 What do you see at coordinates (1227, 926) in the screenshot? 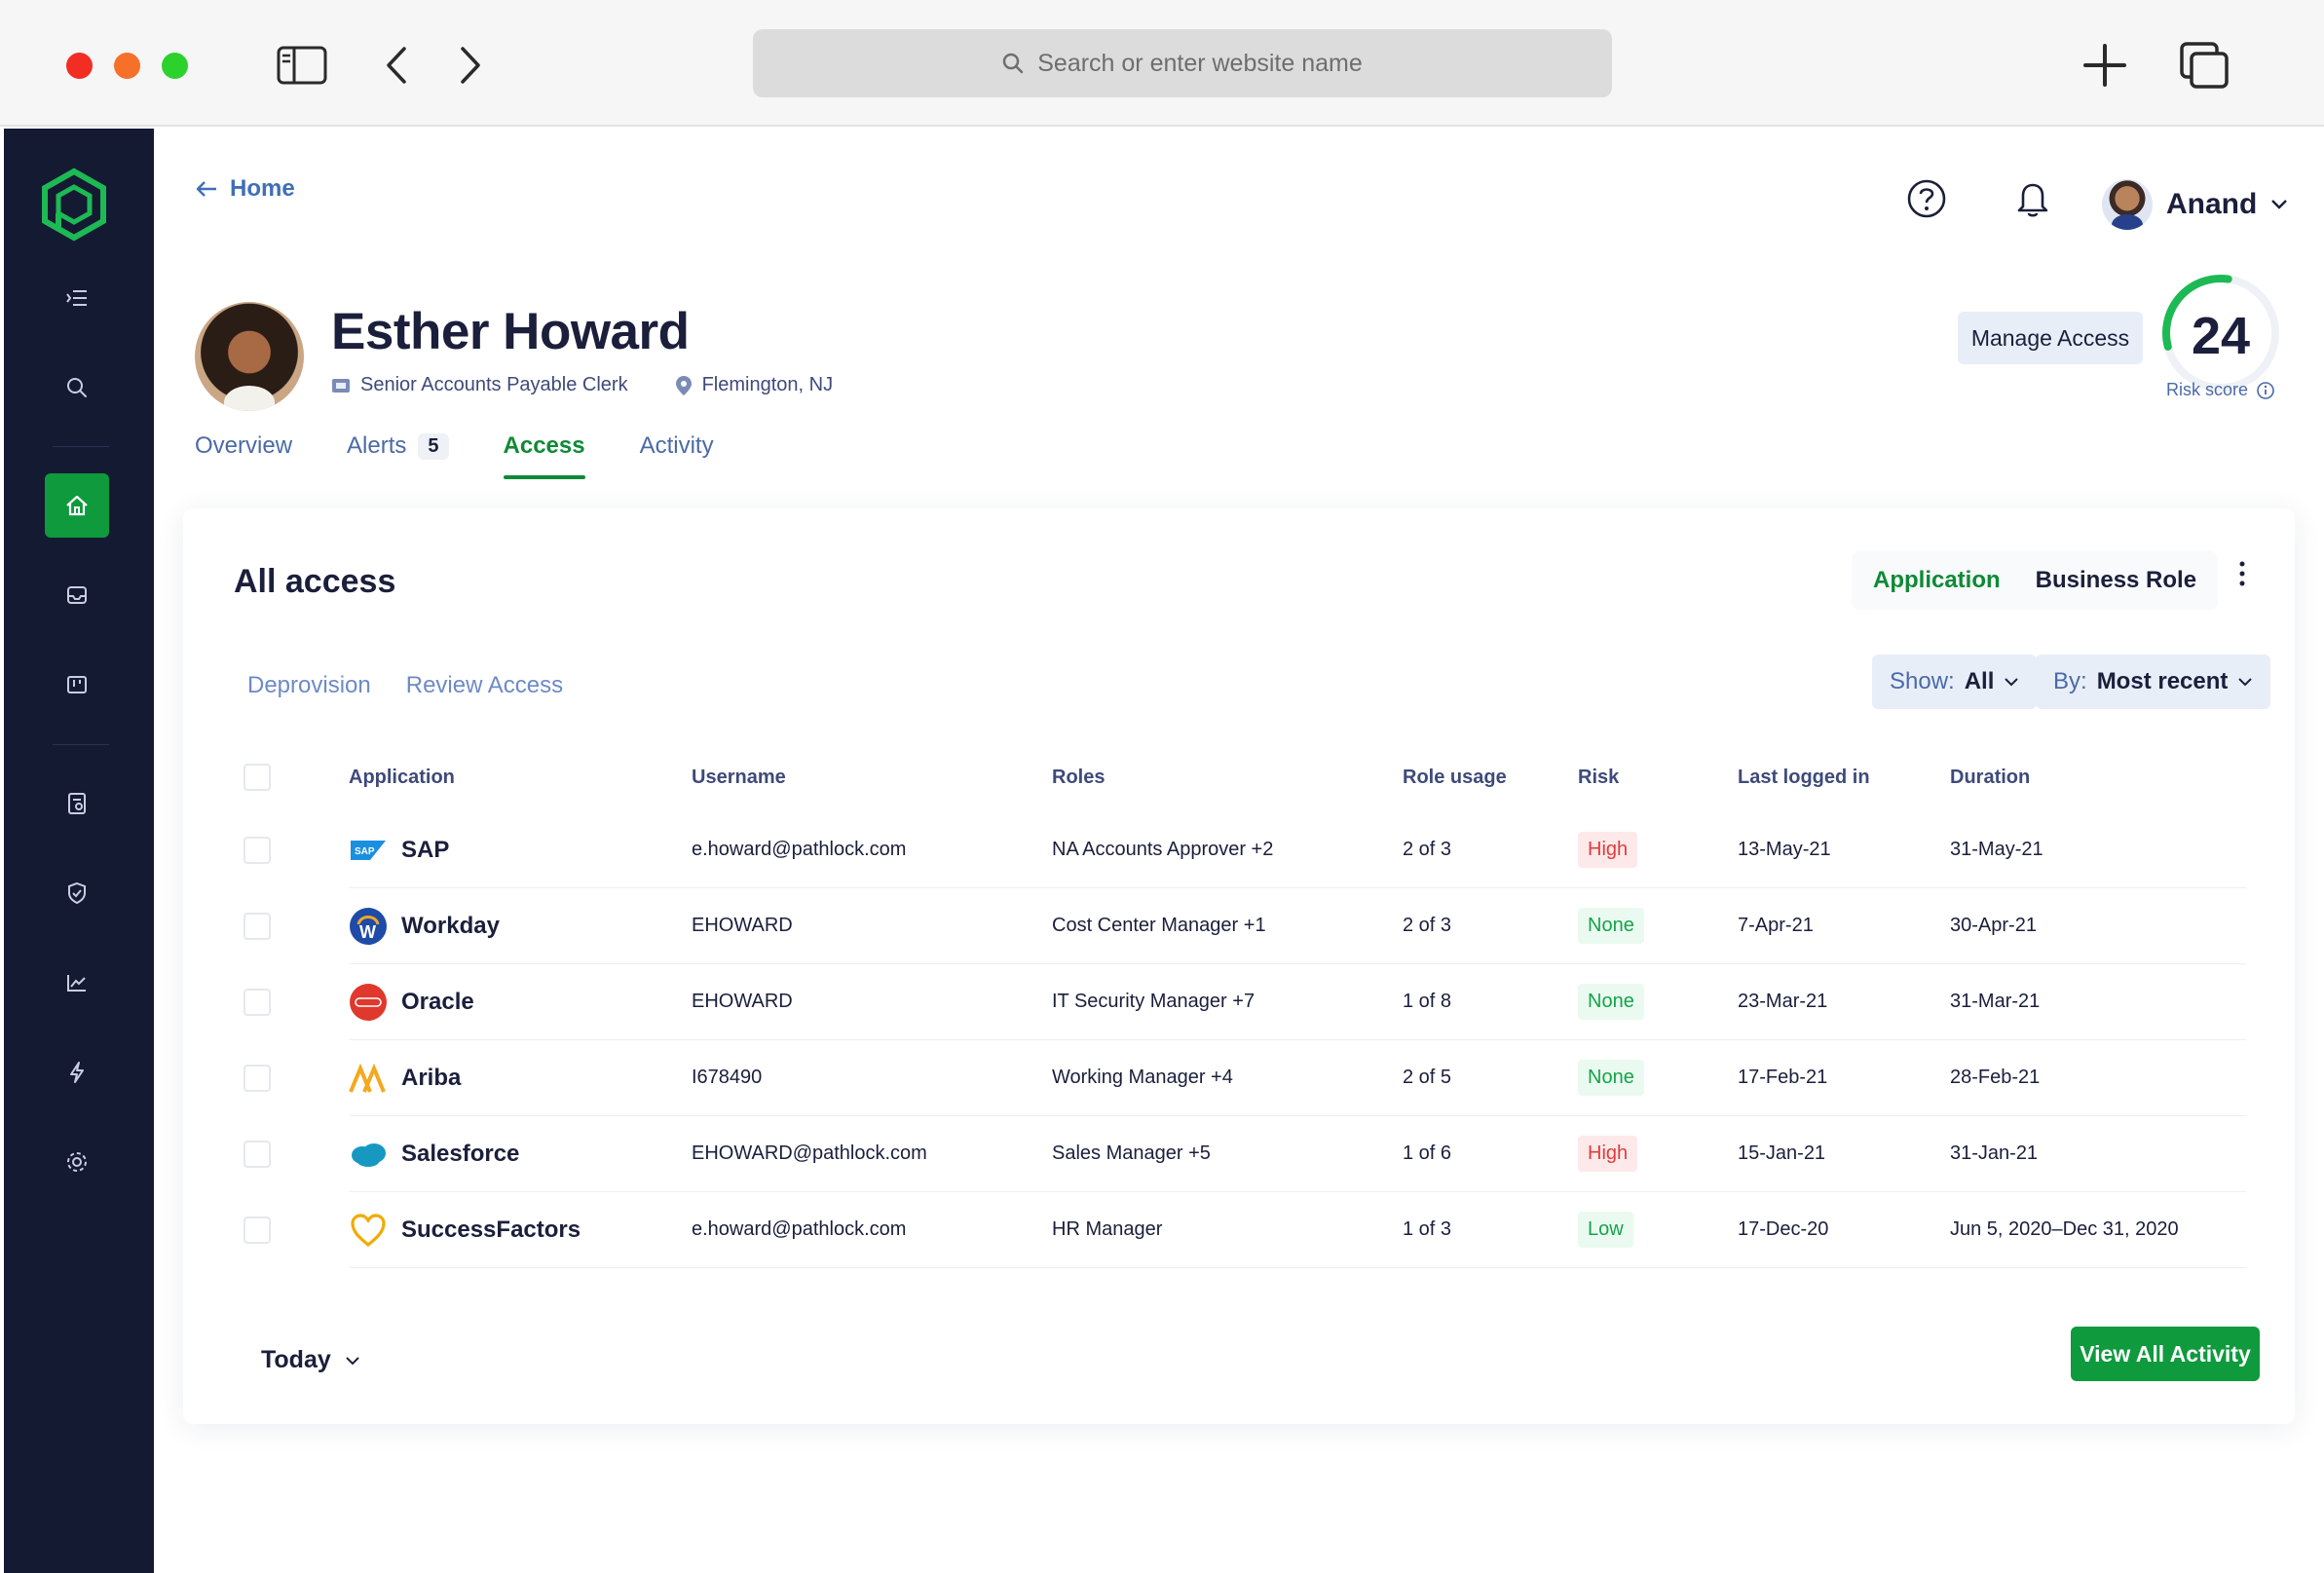
I see `cell-roles: Cost Center Manager +1` at bounding box center [1227, 926].